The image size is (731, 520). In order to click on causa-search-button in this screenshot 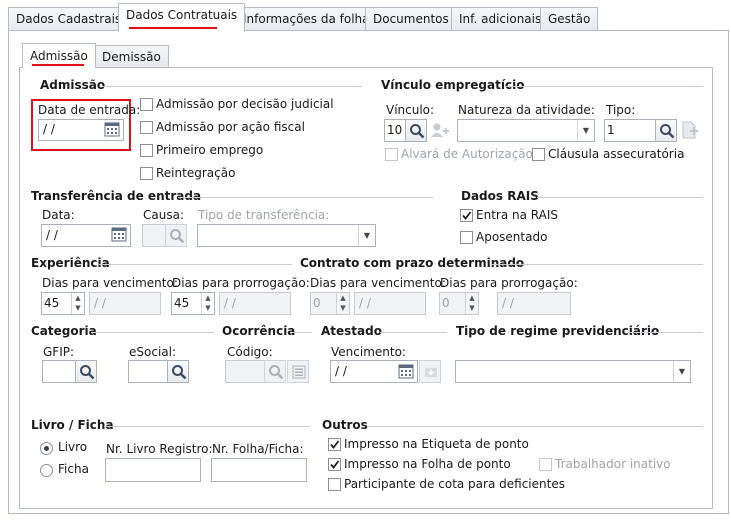, I will do `click(176, 235)`.